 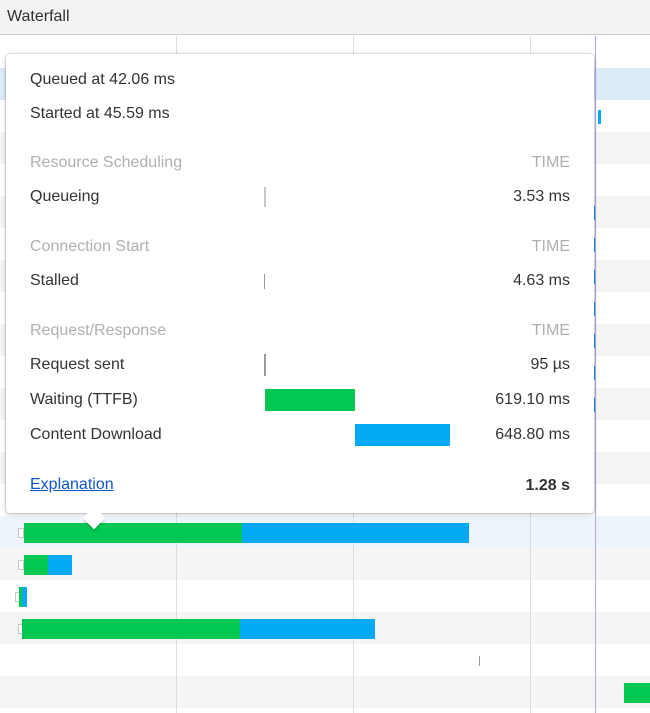 What do you see at coordinates (106, 162) in the screenshot?
I see `section-title-resource-scheduling: Resource Scheduling` at bounding box center [106, 162].